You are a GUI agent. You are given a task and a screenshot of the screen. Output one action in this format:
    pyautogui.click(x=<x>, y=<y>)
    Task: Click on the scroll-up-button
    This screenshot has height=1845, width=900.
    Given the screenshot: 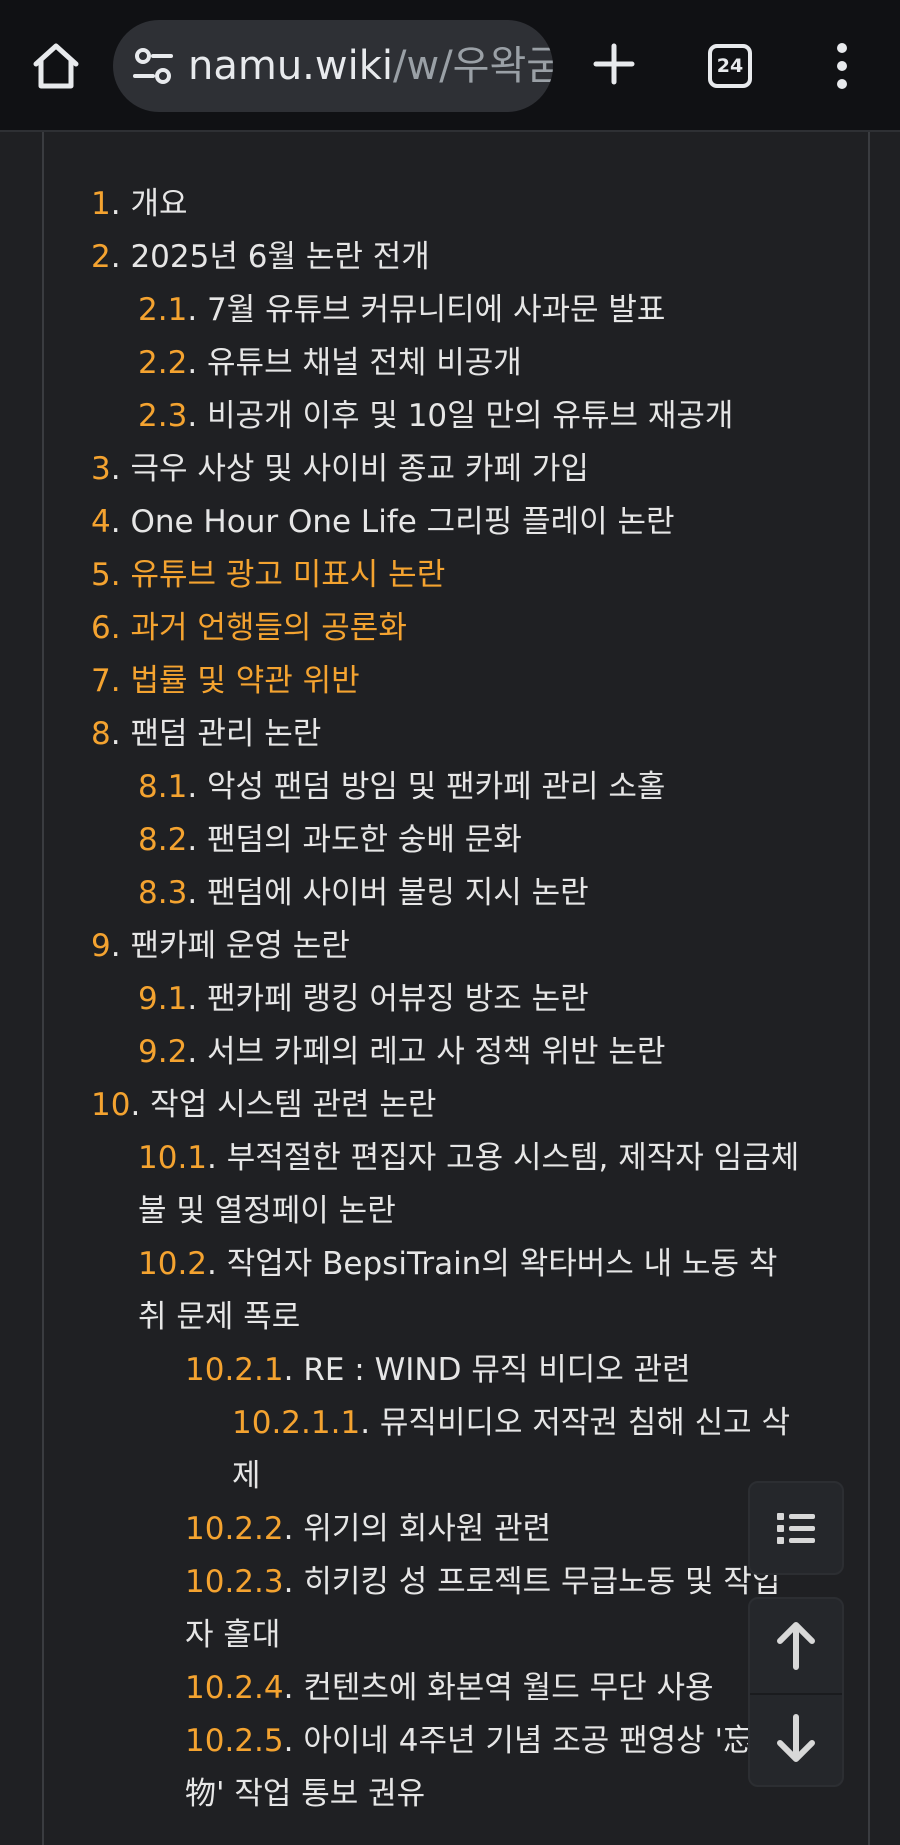 What is the action you would take?
    pyautogui.click(x=796, y=1646)
    